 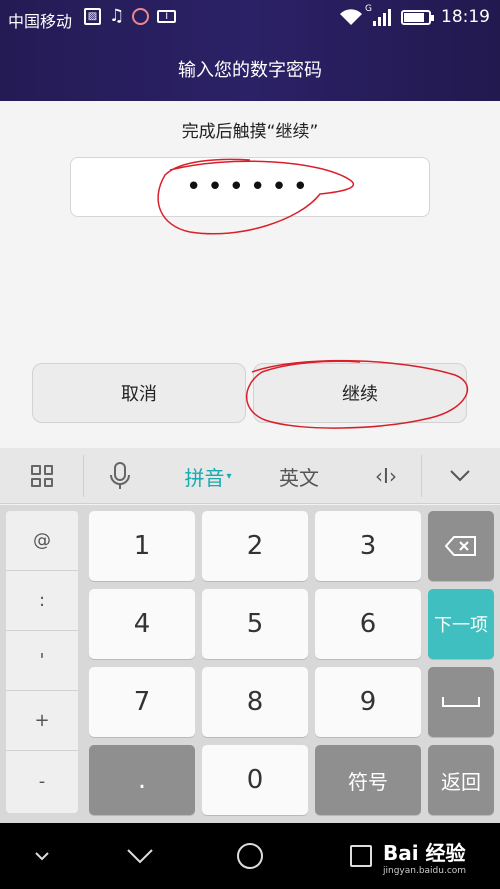 I want to click on continue-button: 继续, so click(x=360, y=393).